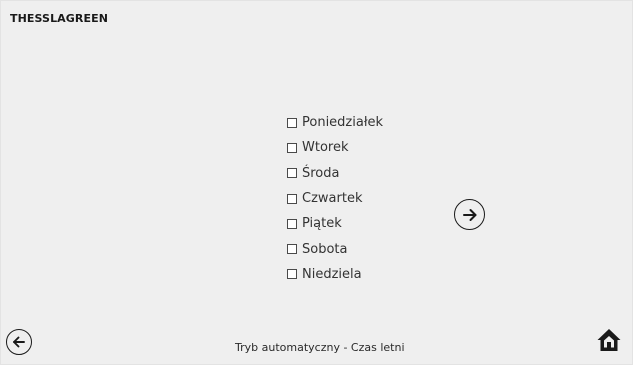 This screenshot has height=365, width=633. Describe the element at coordinates (325, 249) in the screenshot. I see `day-label: Sobota` at that location.